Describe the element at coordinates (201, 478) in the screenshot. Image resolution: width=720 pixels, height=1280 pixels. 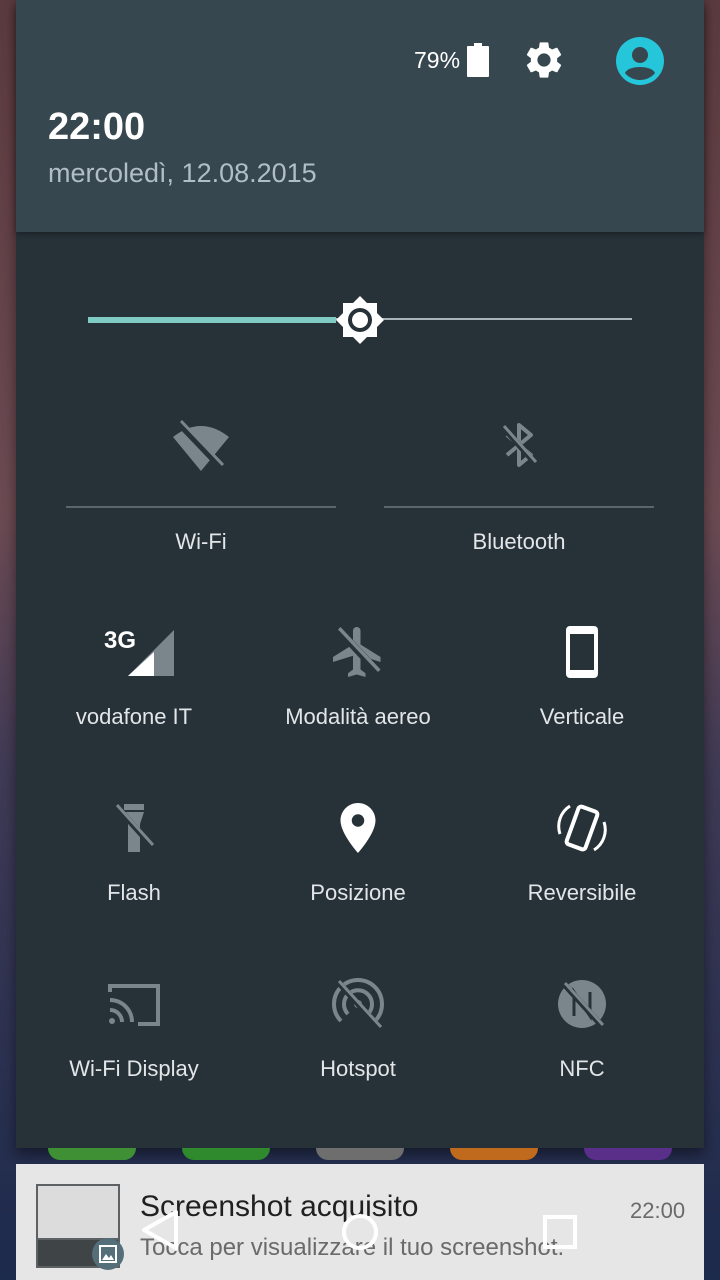
I see `tile-wifi: Wi-Fi` at that location.